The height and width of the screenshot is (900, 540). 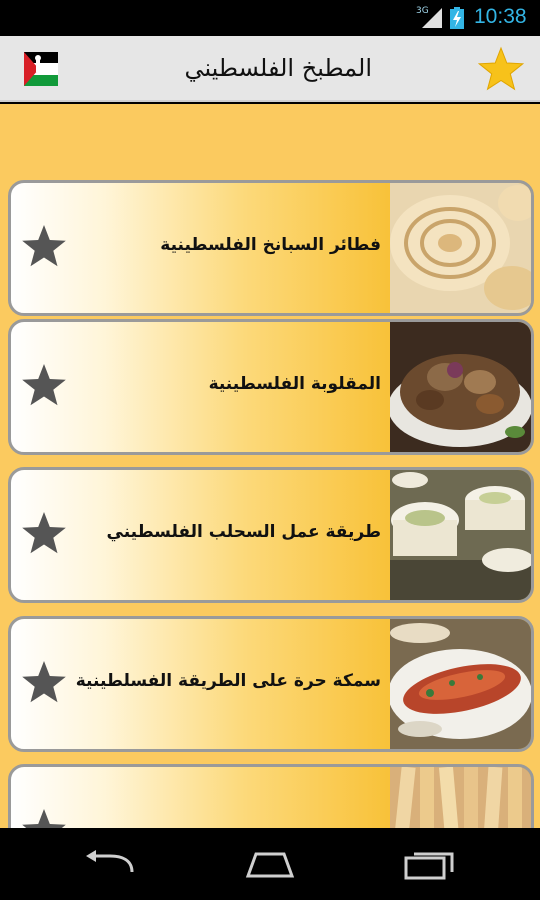 I want to click on palestine-flag-icon, so click(x=41, y=69).